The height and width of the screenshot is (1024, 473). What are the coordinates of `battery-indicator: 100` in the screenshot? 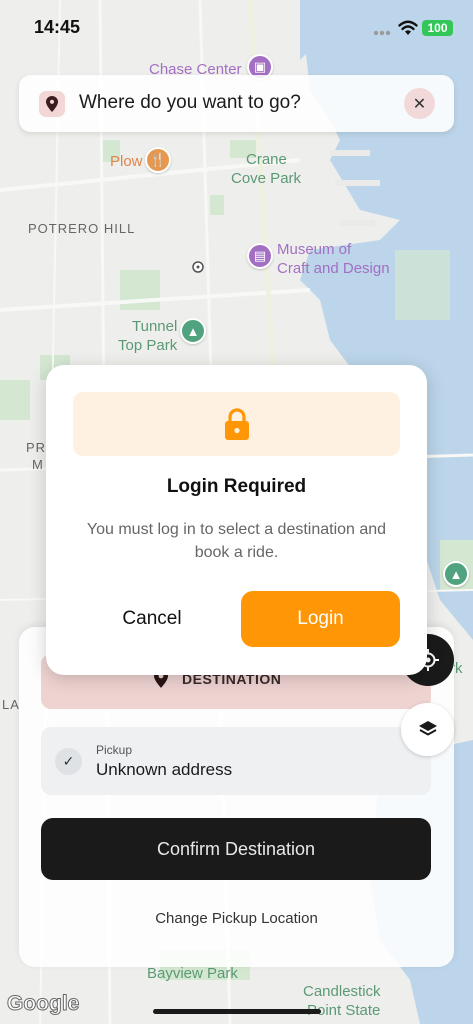 It's located at (437, 28).